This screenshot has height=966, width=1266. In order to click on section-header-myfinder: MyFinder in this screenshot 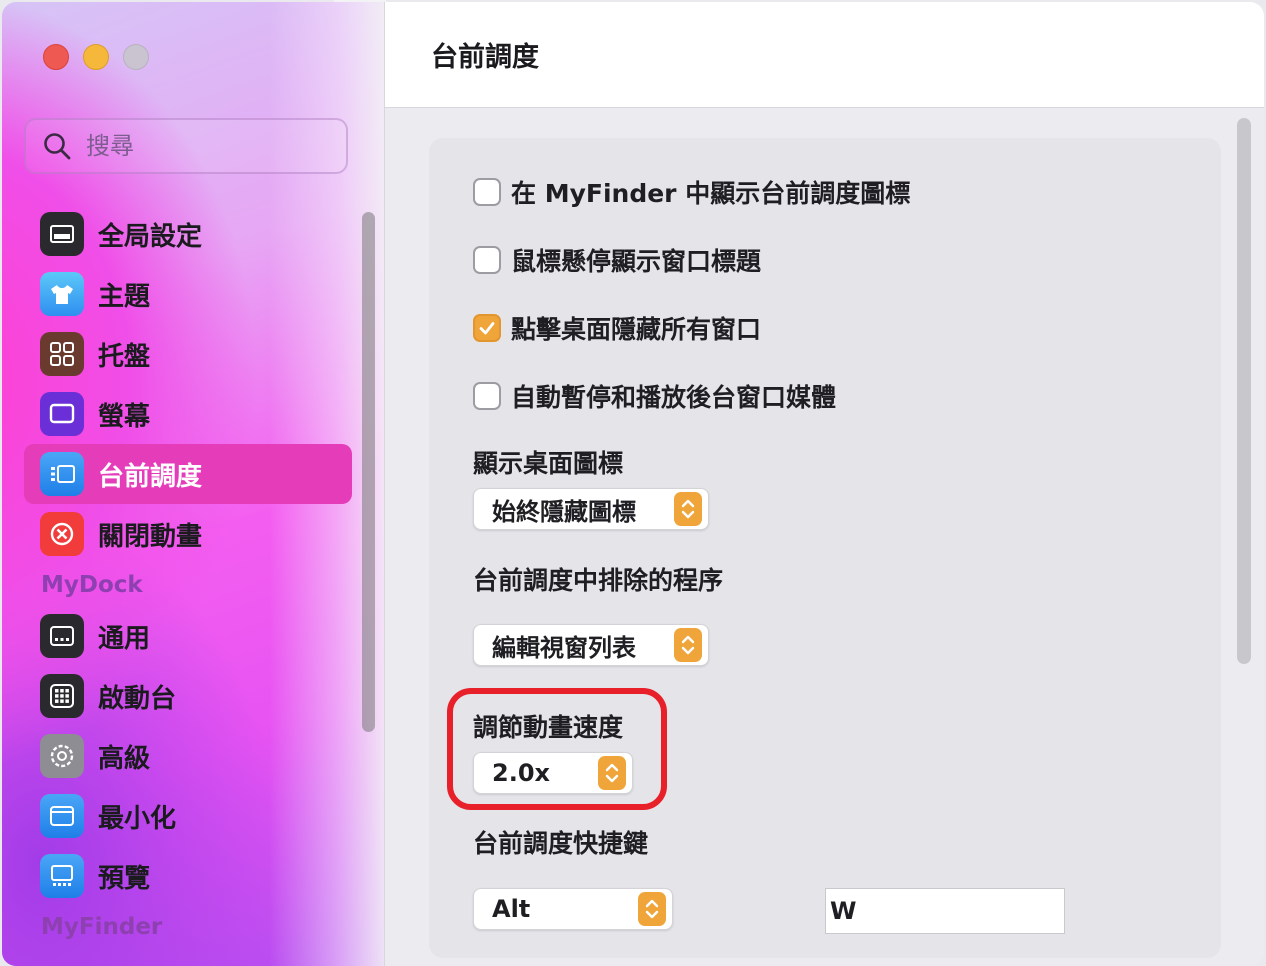, I will do `click(102, 927)`.